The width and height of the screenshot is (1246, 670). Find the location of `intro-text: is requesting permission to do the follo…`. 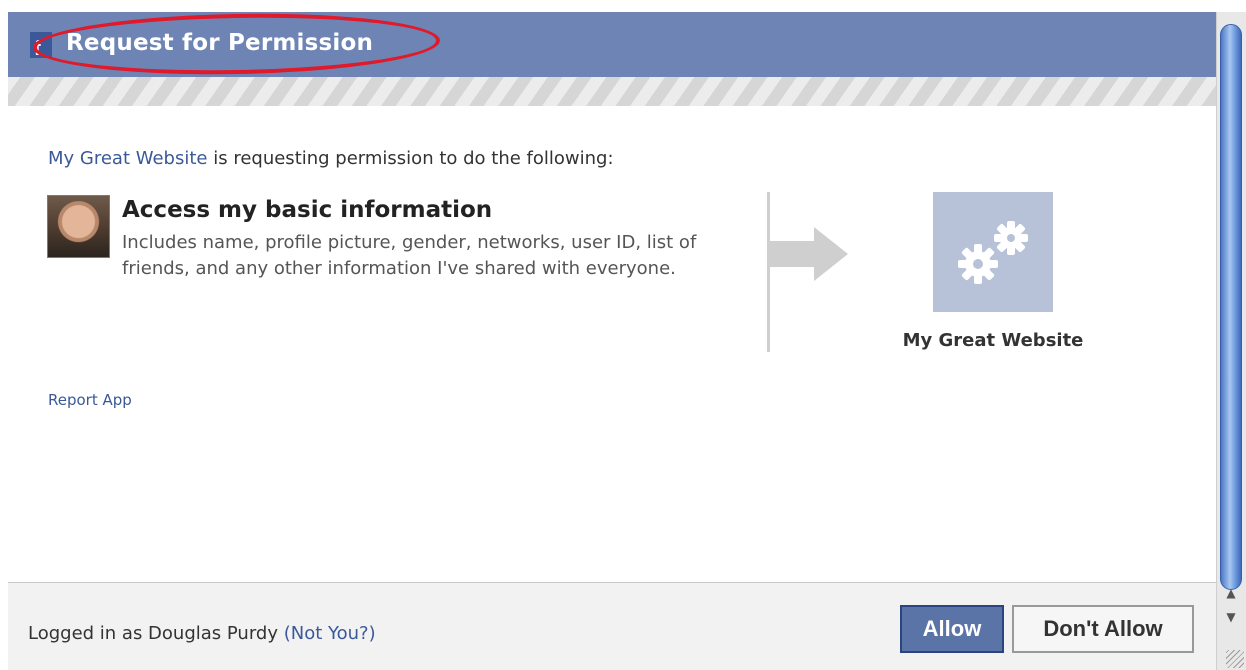

intro-text: is requesting permission to do the follo… is located at coordinates (410, 158).